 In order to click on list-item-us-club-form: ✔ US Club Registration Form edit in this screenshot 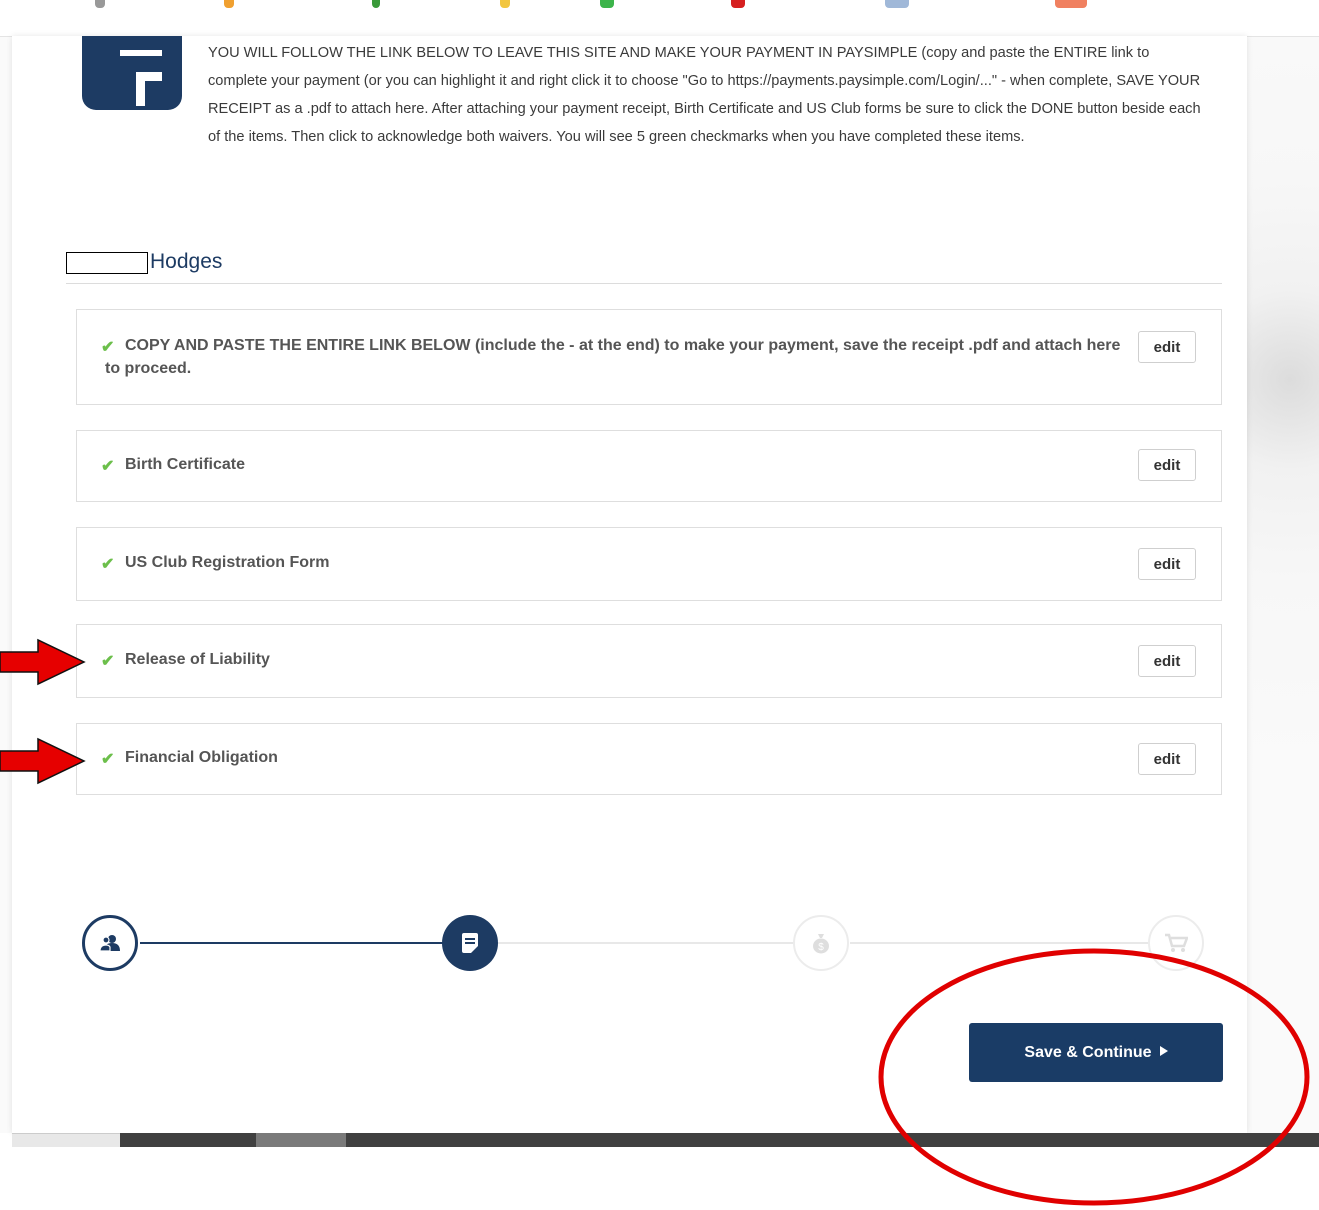, I will do `click(649, 564)`.